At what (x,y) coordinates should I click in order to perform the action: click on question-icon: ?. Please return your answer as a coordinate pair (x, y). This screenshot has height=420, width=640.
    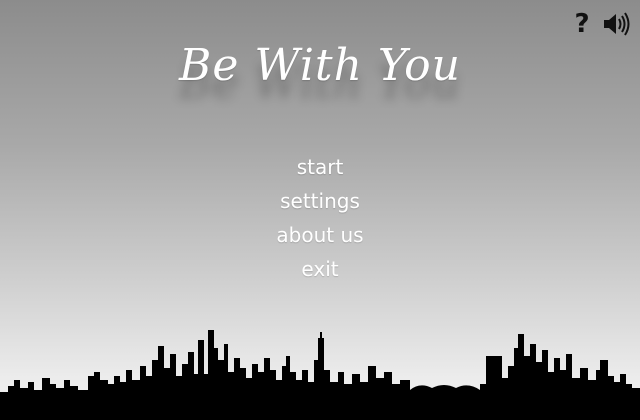
    Looking at the image, I should click on (582, 24).